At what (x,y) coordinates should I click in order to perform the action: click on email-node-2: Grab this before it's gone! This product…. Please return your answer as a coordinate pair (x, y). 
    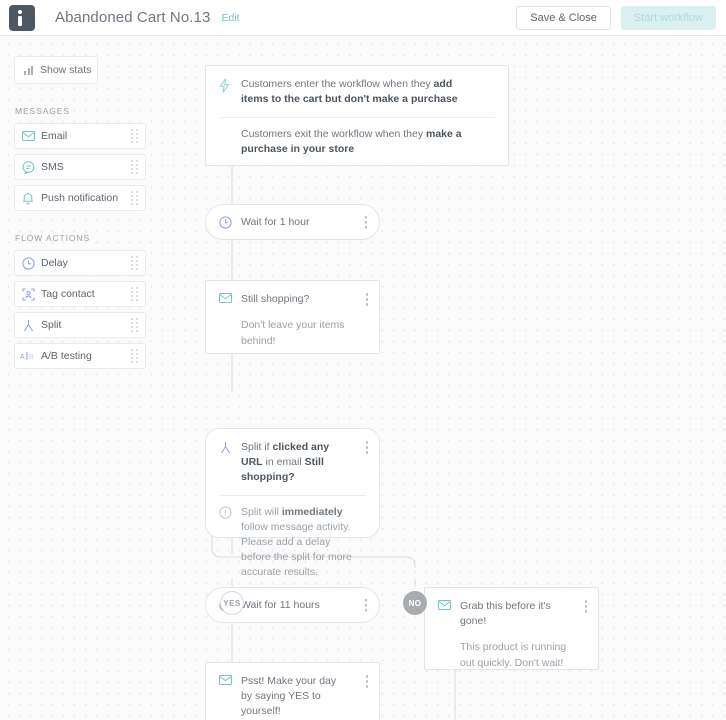
    Looking at the image, I should click on (511, 628).